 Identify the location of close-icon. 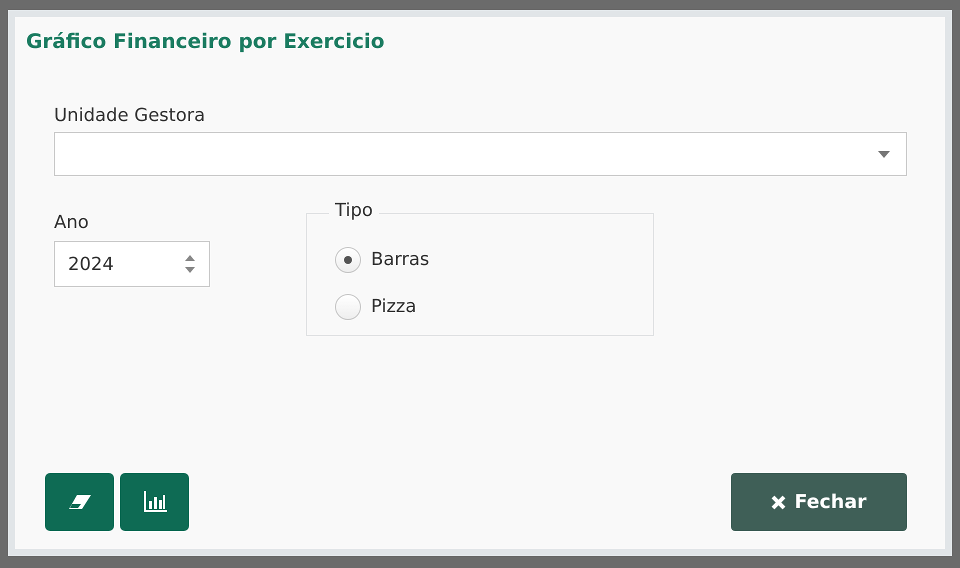
(778, 502).